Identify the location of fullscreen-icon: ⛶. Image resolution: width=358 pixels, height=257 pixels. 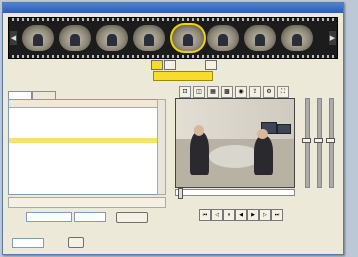
(283, 92).